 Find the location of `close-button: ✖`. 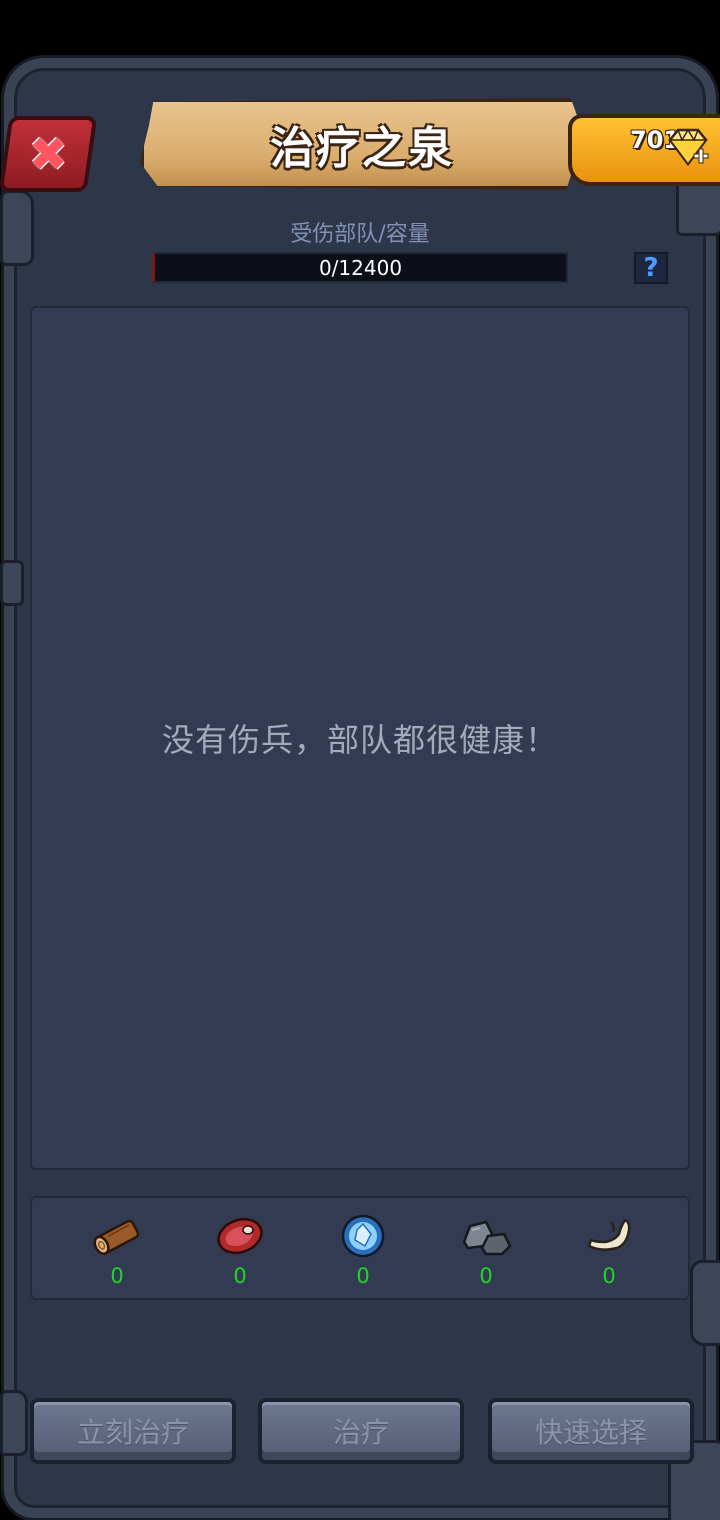

close-button: ✖ is located at coordinates (49, 154).